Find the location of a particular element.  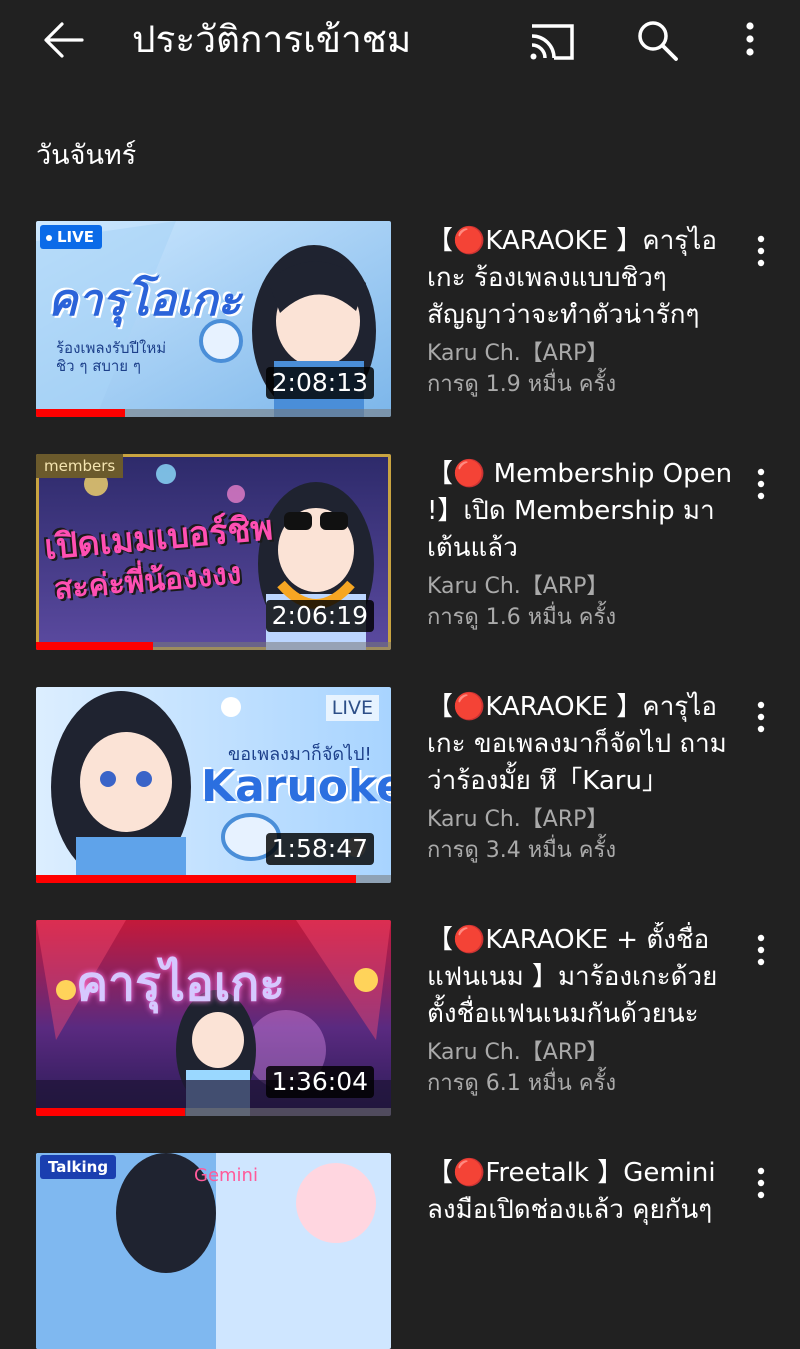

section-header-day: วันจันทร์ is located at coordinates (86, 155).